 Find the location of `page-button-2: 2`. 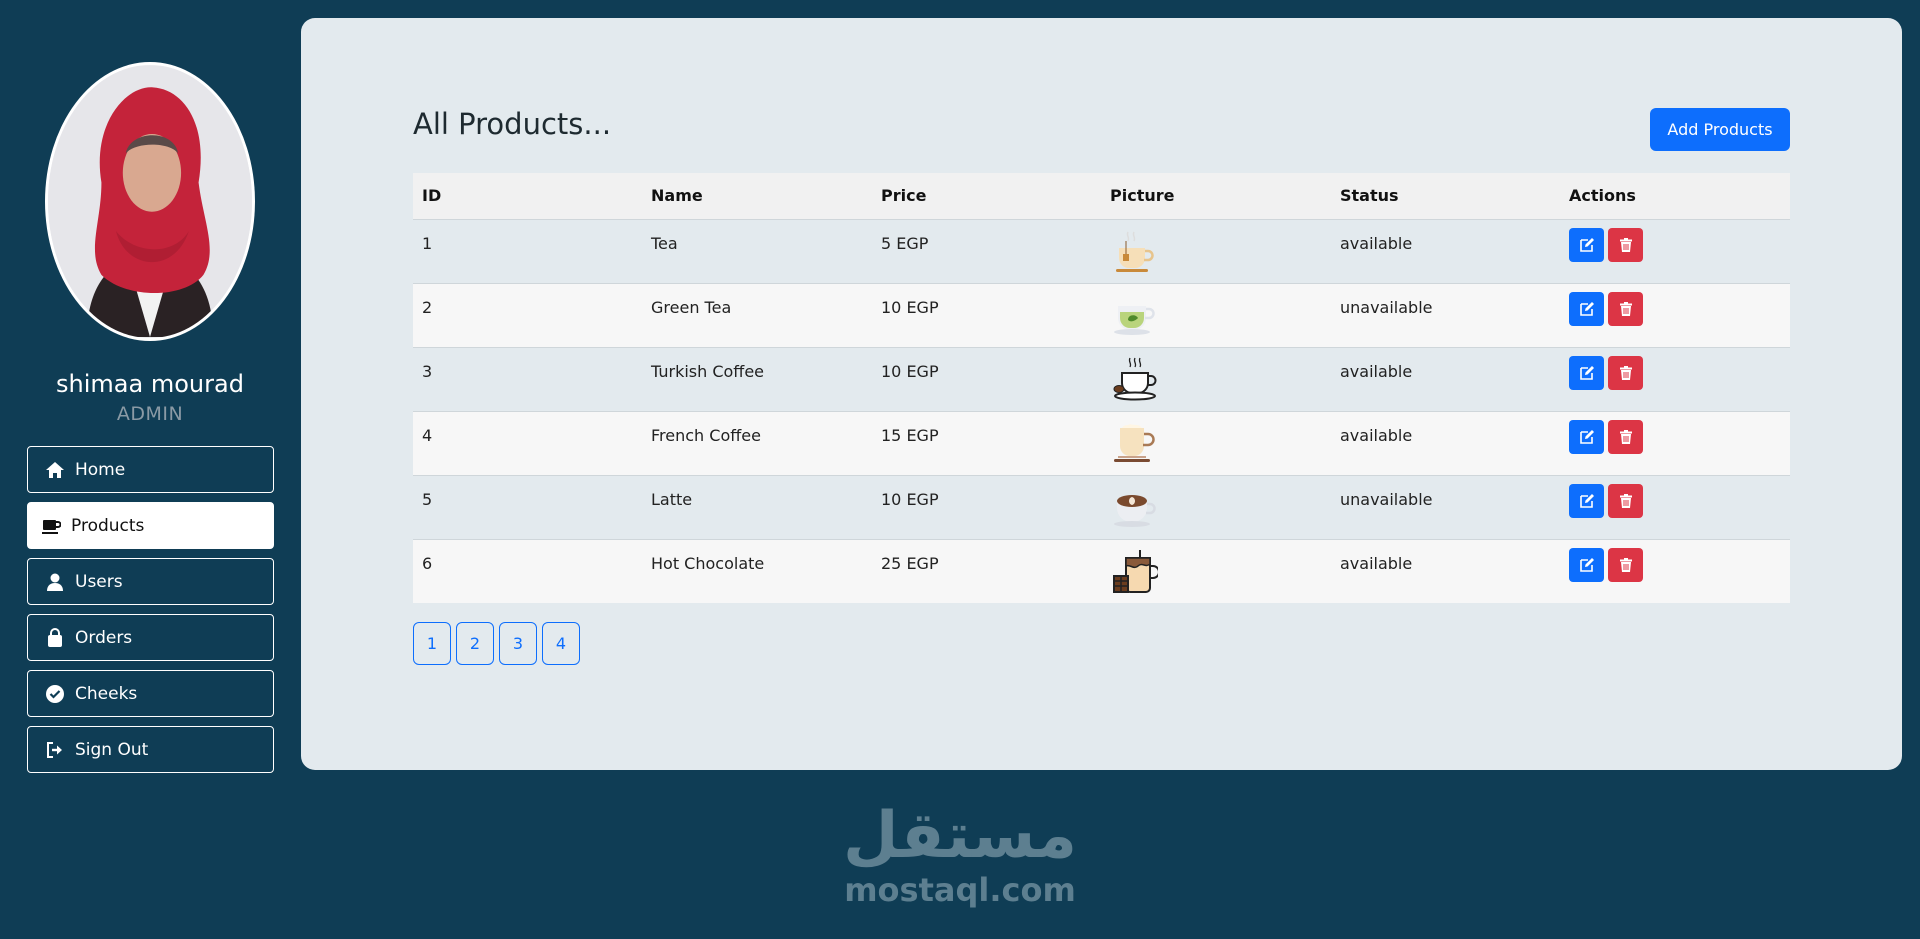

page-button-2: 2 is located at coordinates (475, 643).